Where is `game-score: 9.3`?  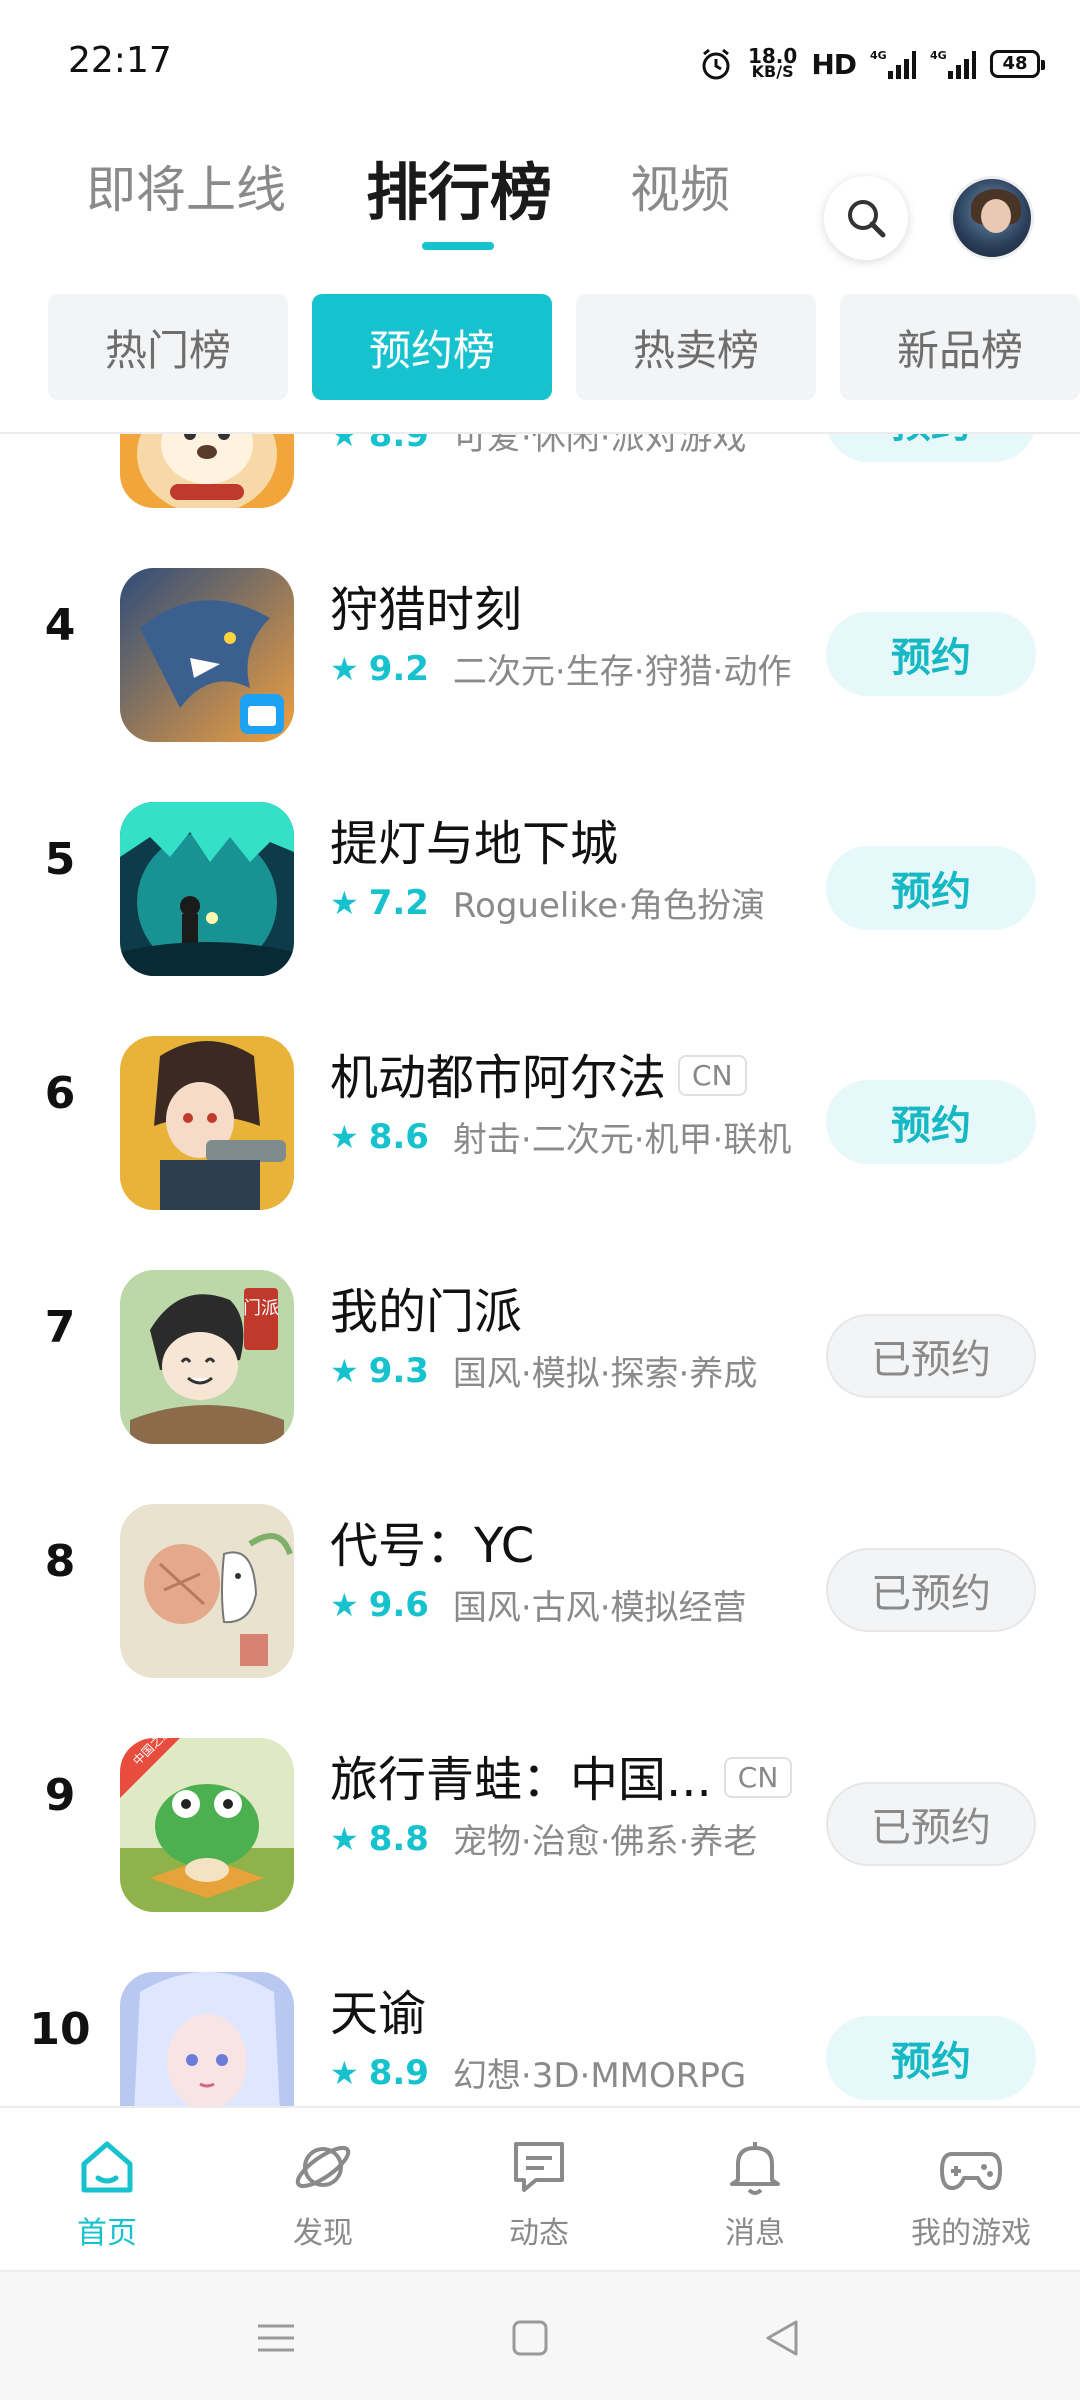 game-score: 9.3 is located at coordinates (398, 1370).